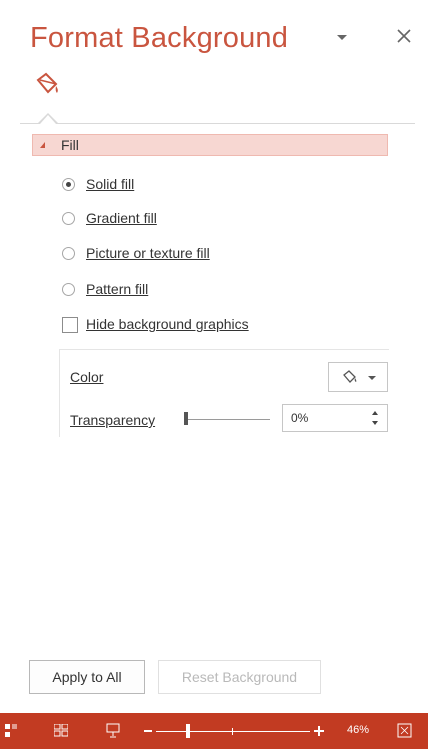 The image size is (428, 749). What do you see at coordinates (61, 730) in the screenshot?
I see `slide-sorter-icon` at bounding box center [61, 730].